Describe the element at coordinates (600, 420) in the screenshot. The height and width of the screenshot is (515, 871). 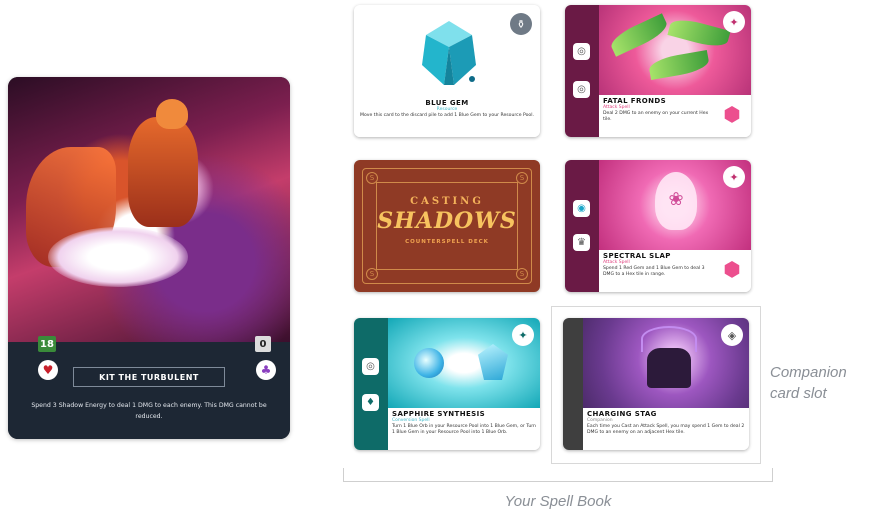
I see `card-subtype: Companion` at that location.